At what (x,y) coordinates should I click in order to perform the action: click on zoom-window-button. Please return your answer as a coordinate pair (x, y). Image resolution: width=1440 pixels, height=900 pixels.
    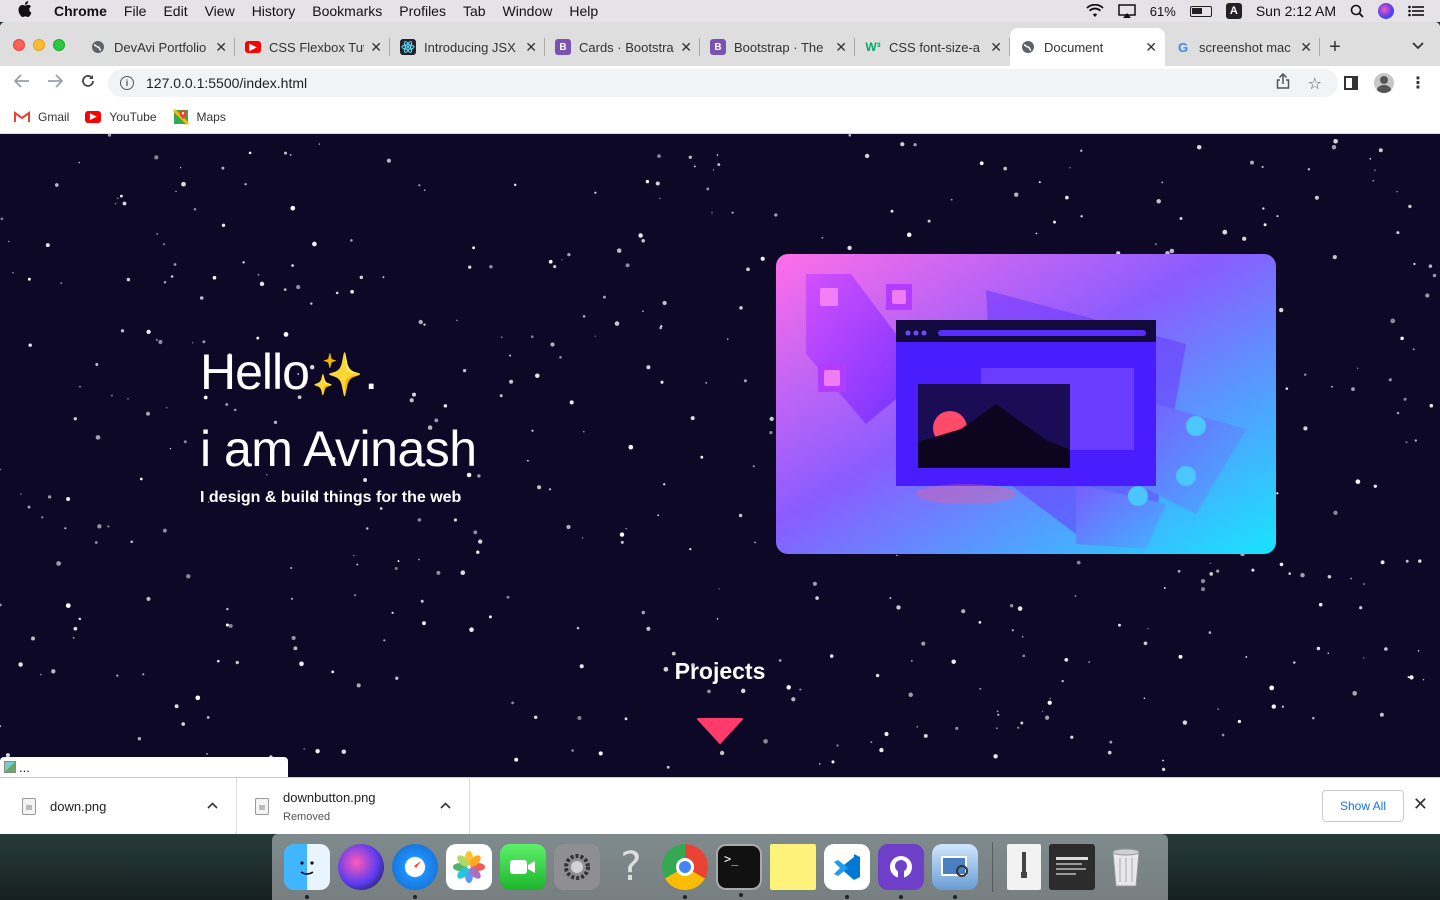
    Looking at the image, I should click on (59, 45).